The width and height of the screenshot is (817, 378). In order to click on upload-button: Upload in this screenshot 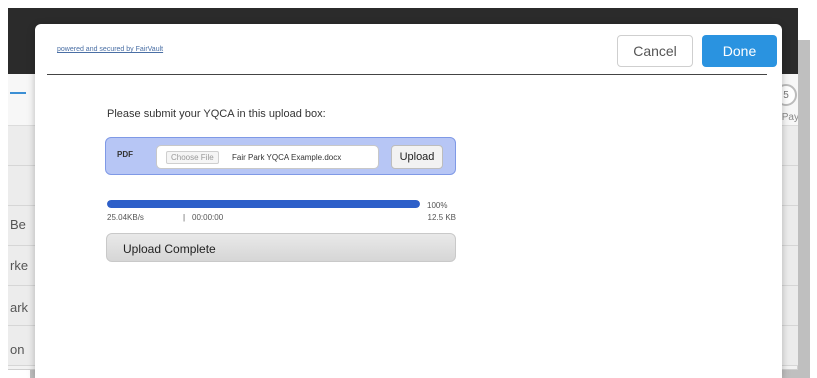, I will do `click(417, 157)`.